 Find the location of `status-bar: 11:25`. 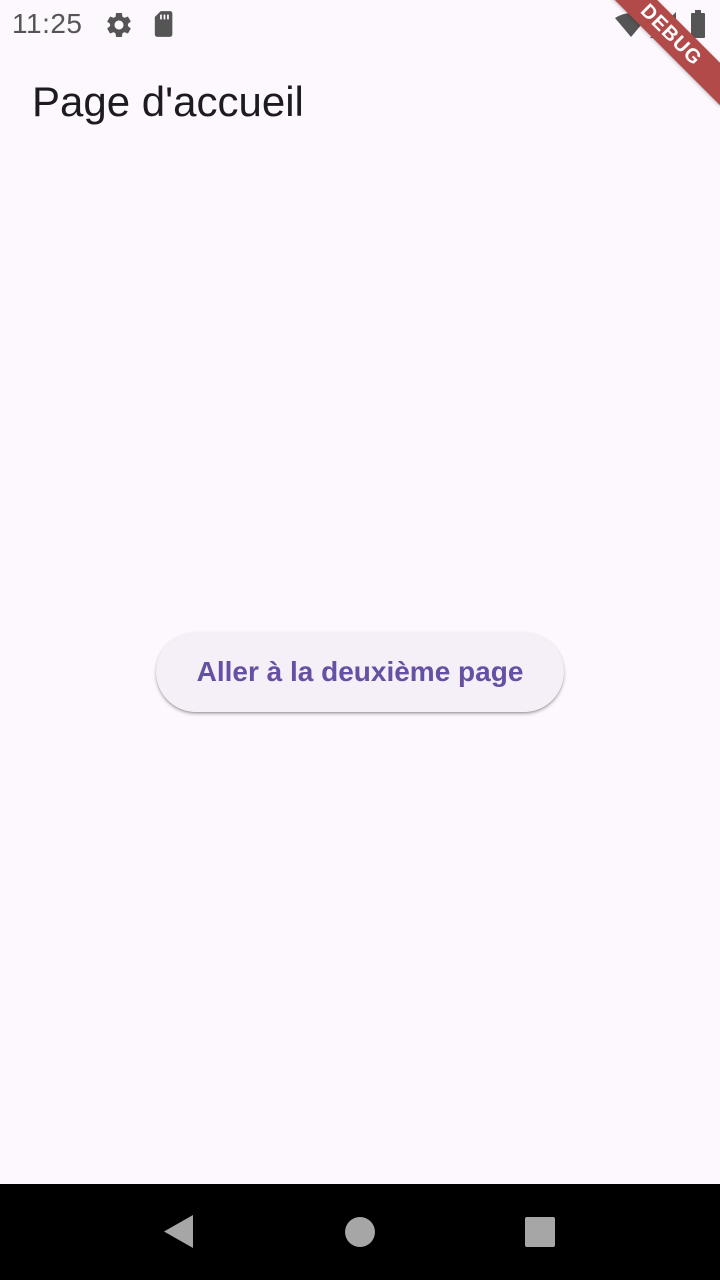

status-bar: 11:25 is located at coordinates (360, 24).